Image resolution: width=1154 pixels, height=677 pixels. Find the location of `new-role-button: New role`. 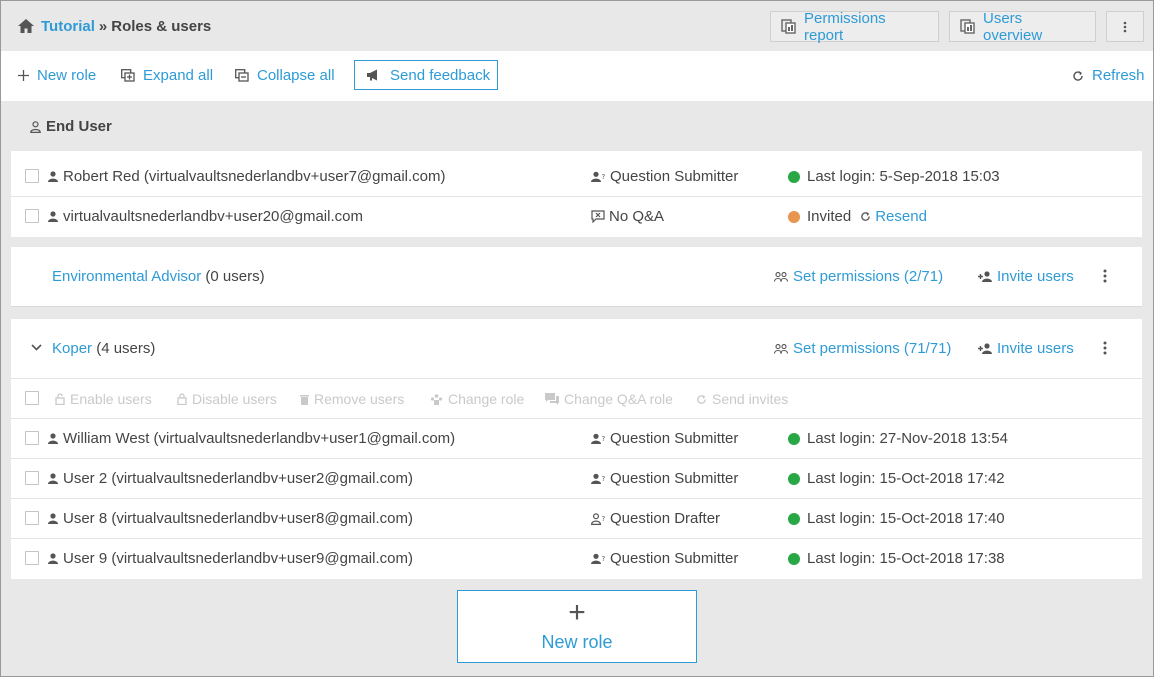

new-role-button: New role is located at coordinates (57, 75).